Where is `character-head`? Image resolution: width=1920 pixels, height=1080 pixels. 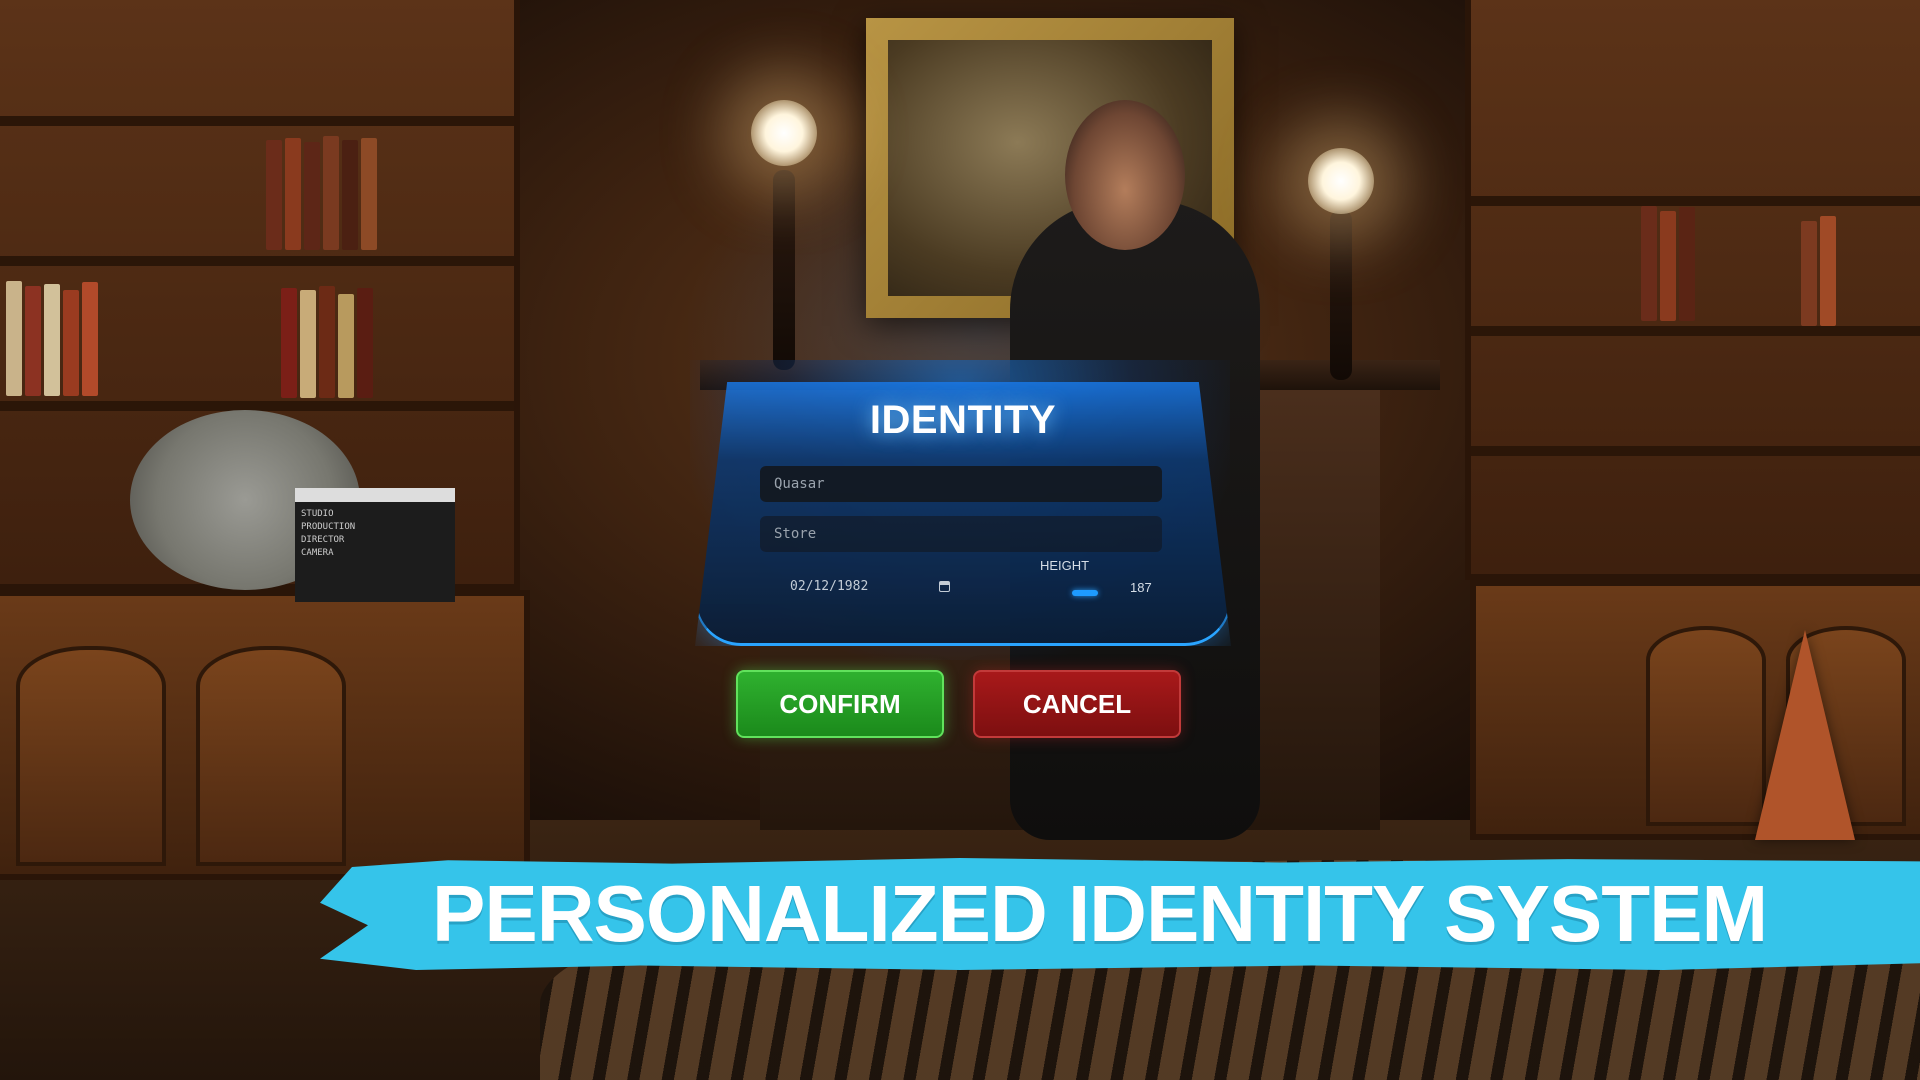 character-head is located at coordinates (1125, 175).